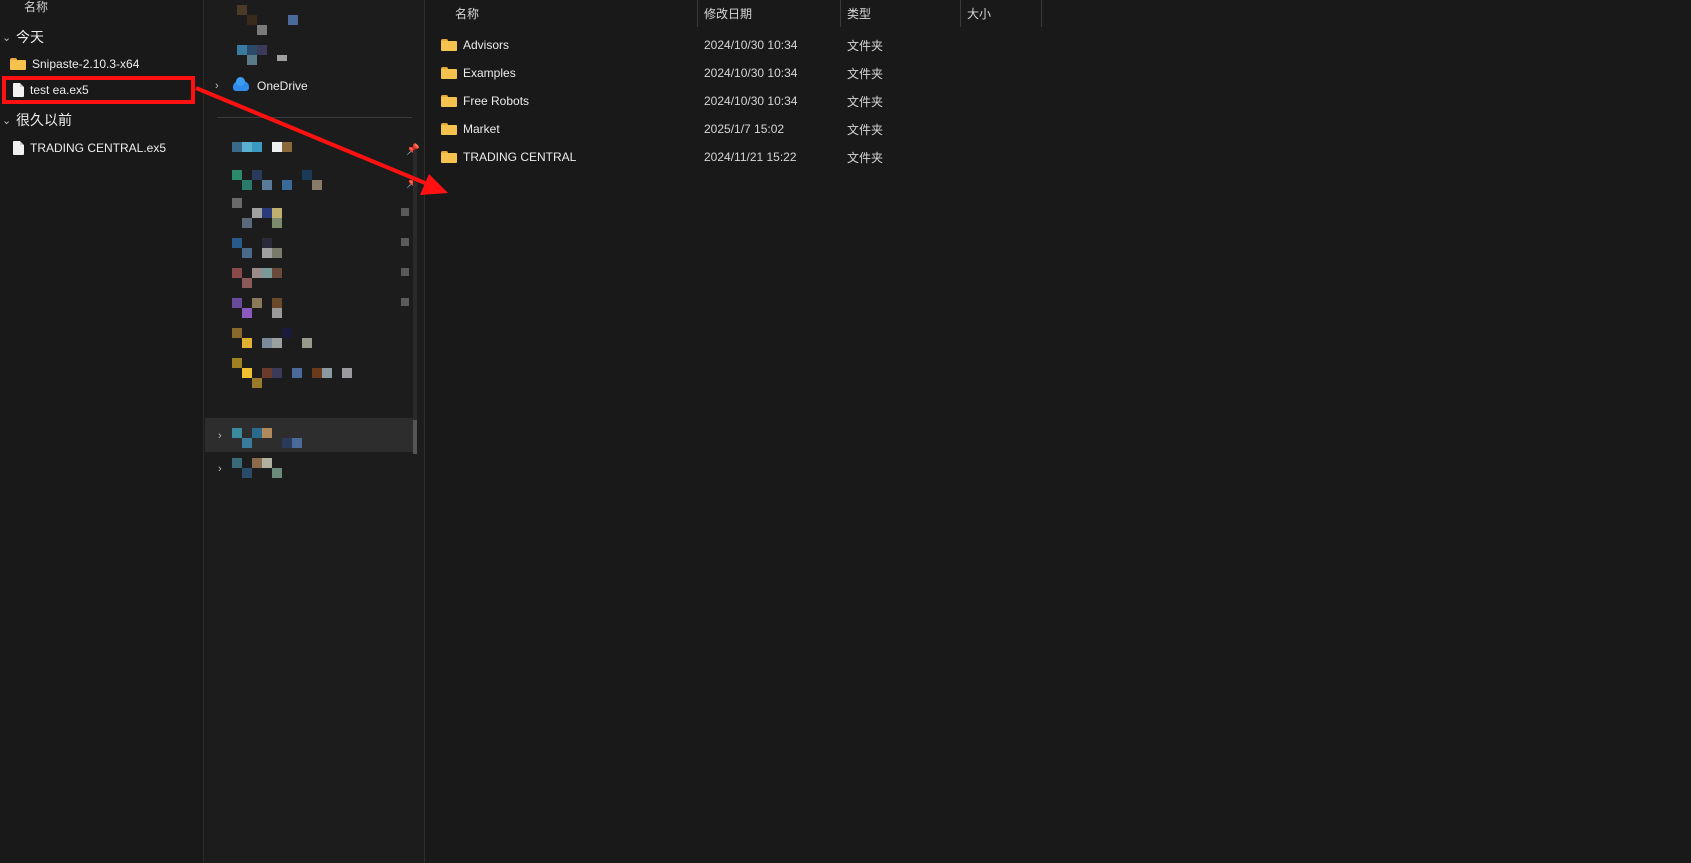  I want to click on sort-ascending-icon: ⌃, so click(571, 3).